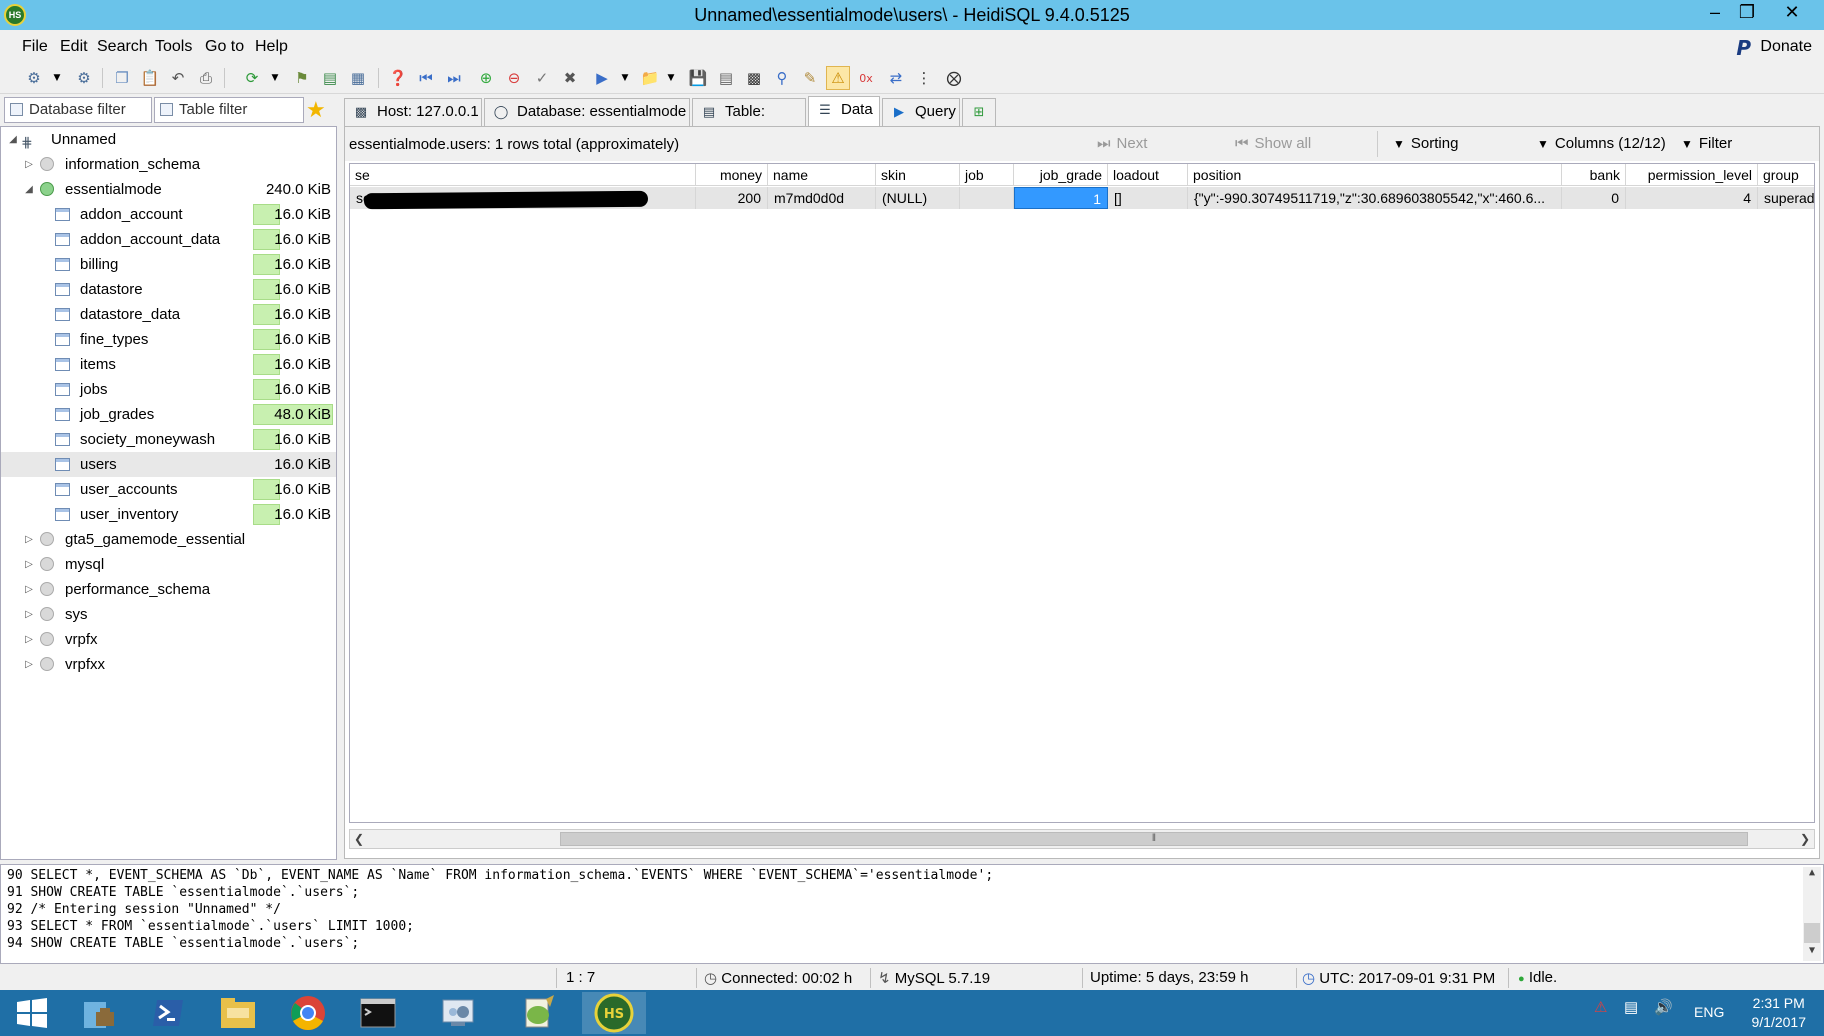 This screenshot has width=1824, height=1036. Describe the element at coordinates (308, 1013) in the screenshot. I see `chrome-icon` at that location.